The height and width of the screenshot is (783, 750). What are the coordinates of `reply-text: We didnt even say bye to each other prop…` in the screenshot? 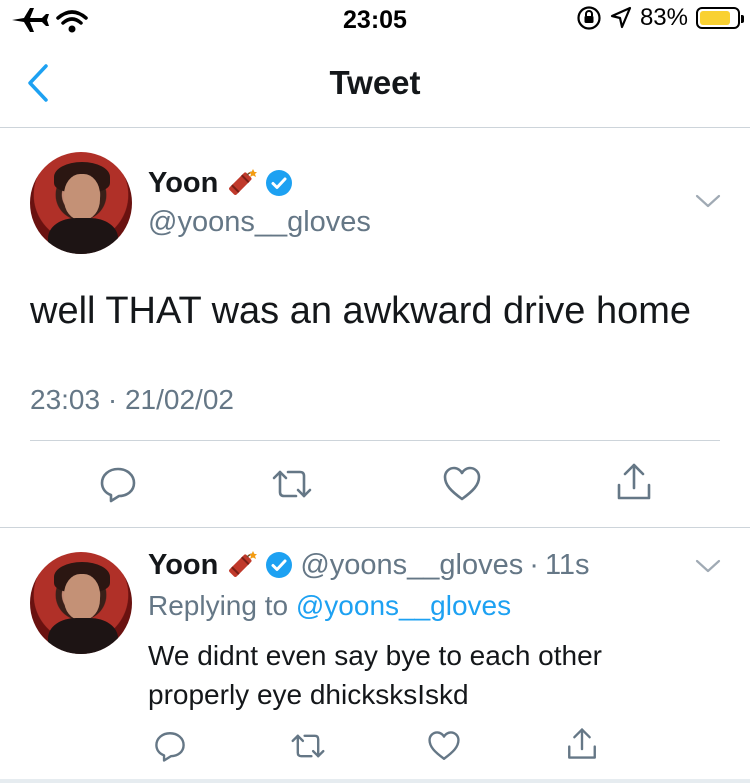 It's located at (375, 675).